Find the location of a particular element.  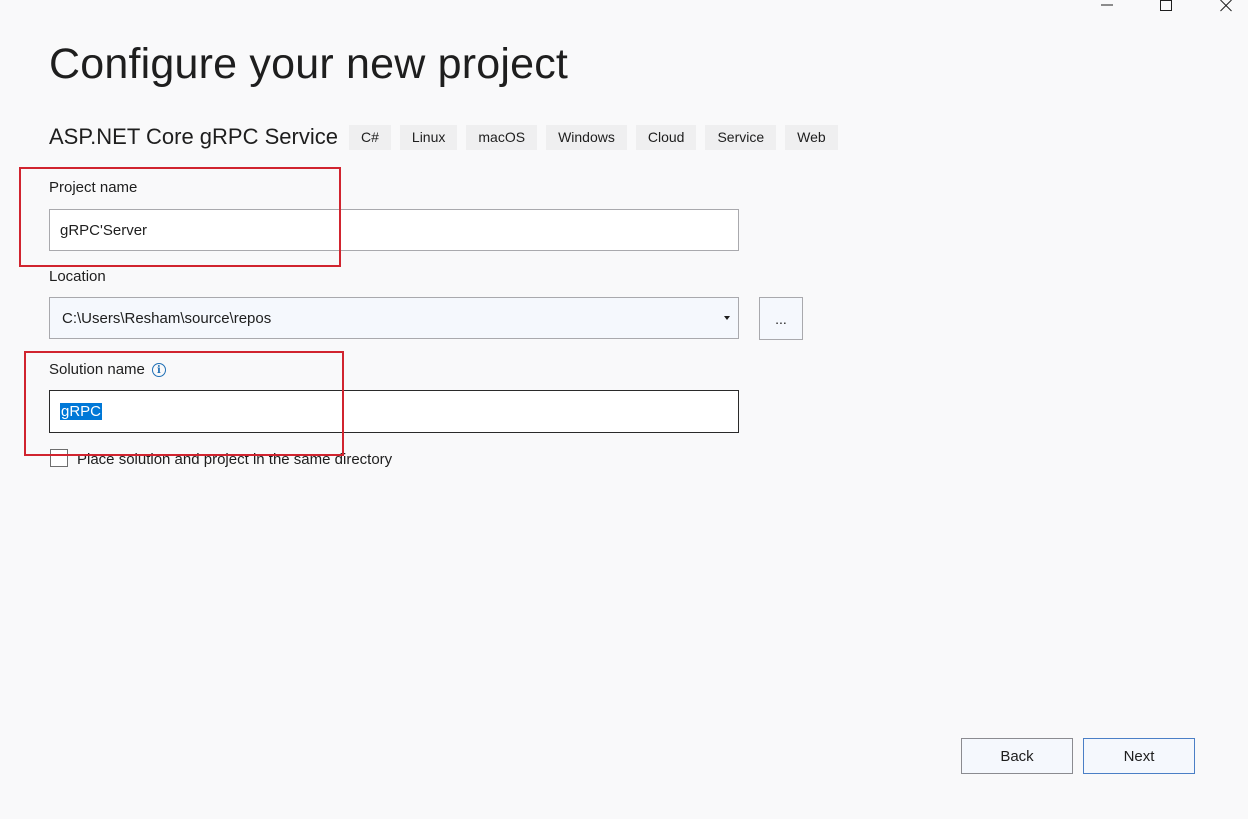

tag-service: Service is located at coordinates (741, 137).